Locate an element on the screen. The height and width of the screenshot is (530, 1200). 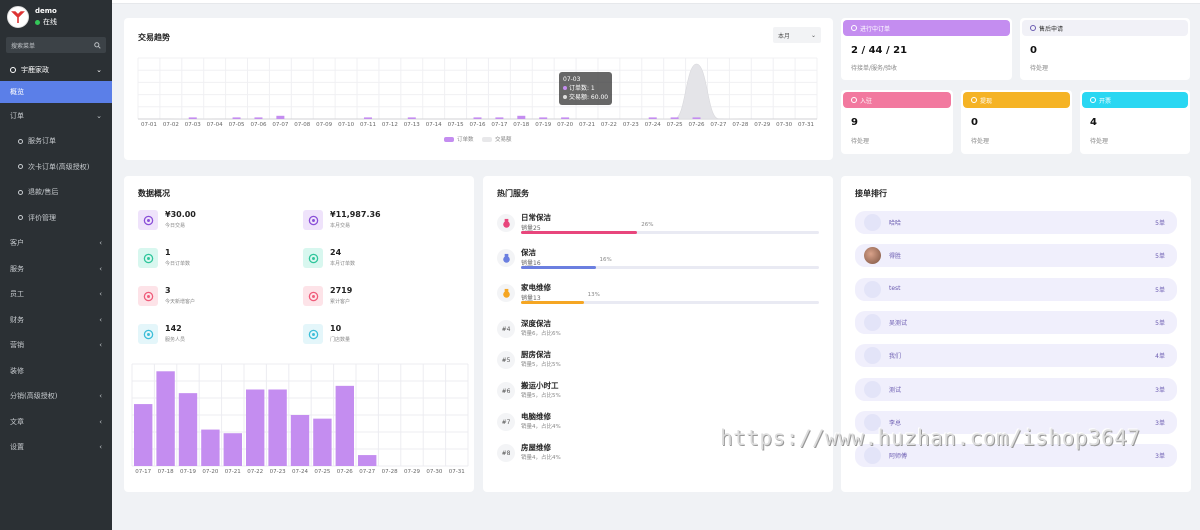
staff-name: 阿师傅 is located at coordinates (898, 457).